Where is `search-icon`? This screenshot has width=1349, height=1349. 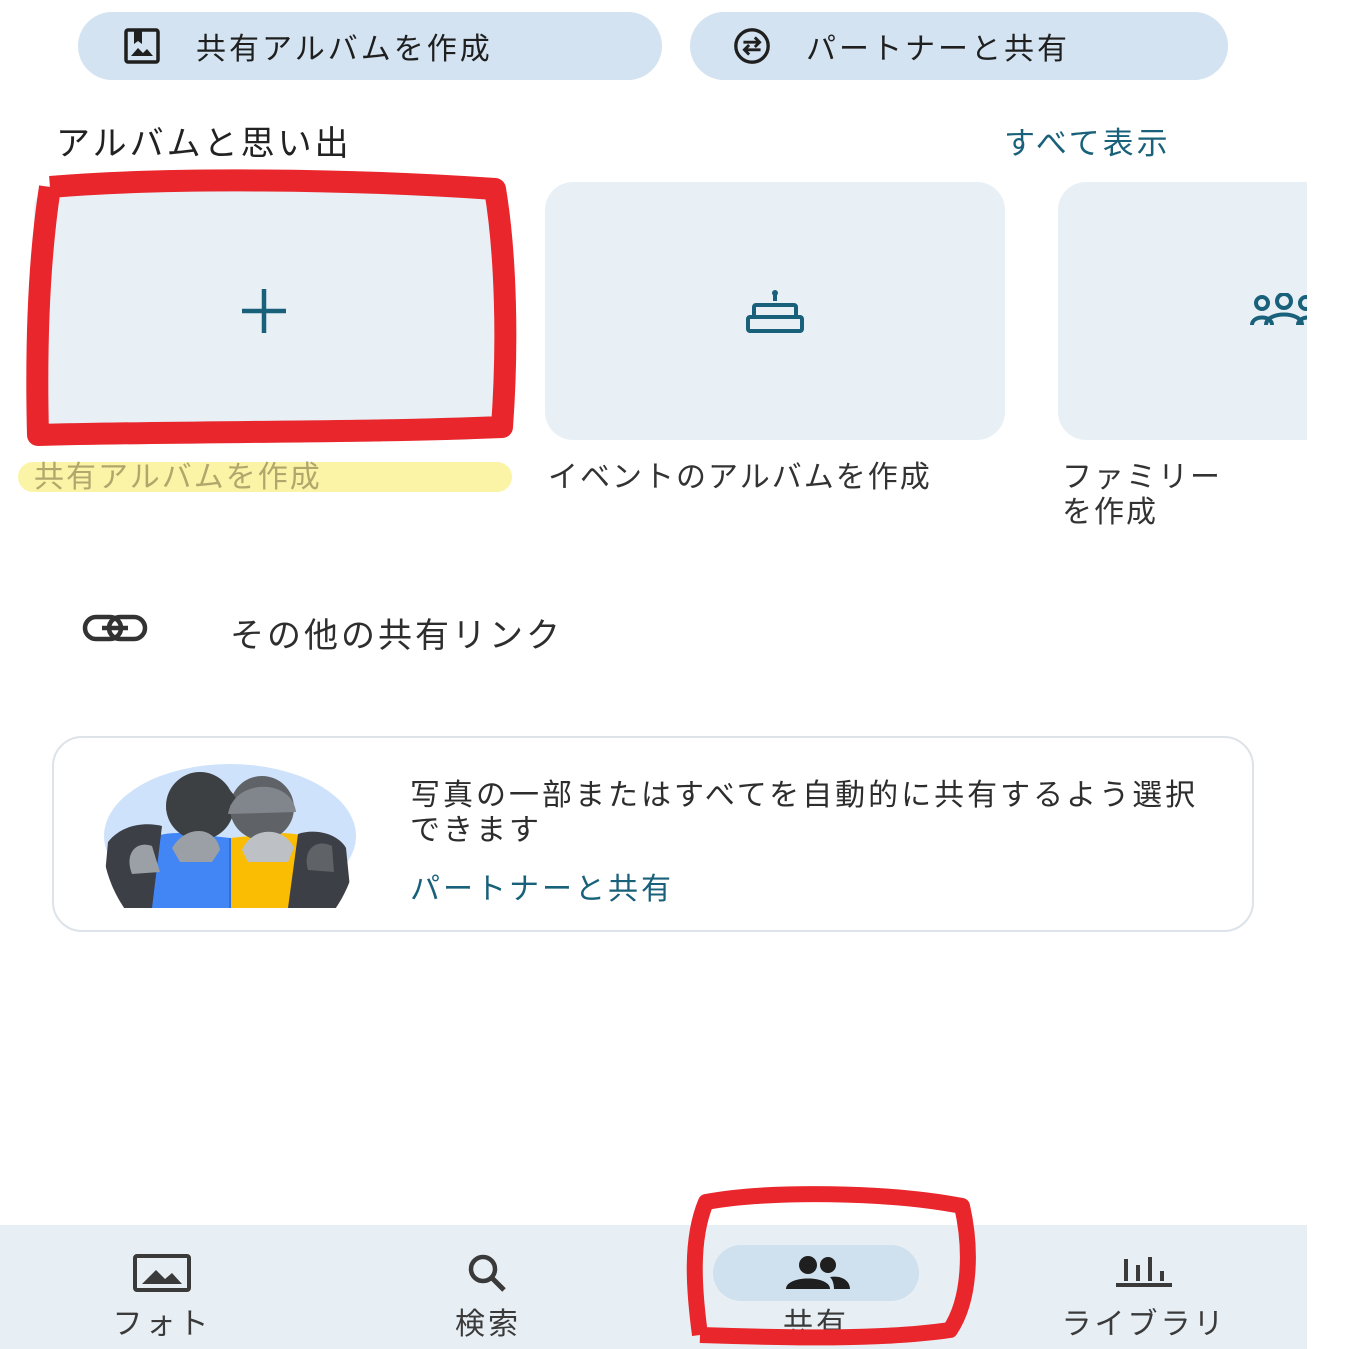
search-icon is located at coordinates (488, 1273).